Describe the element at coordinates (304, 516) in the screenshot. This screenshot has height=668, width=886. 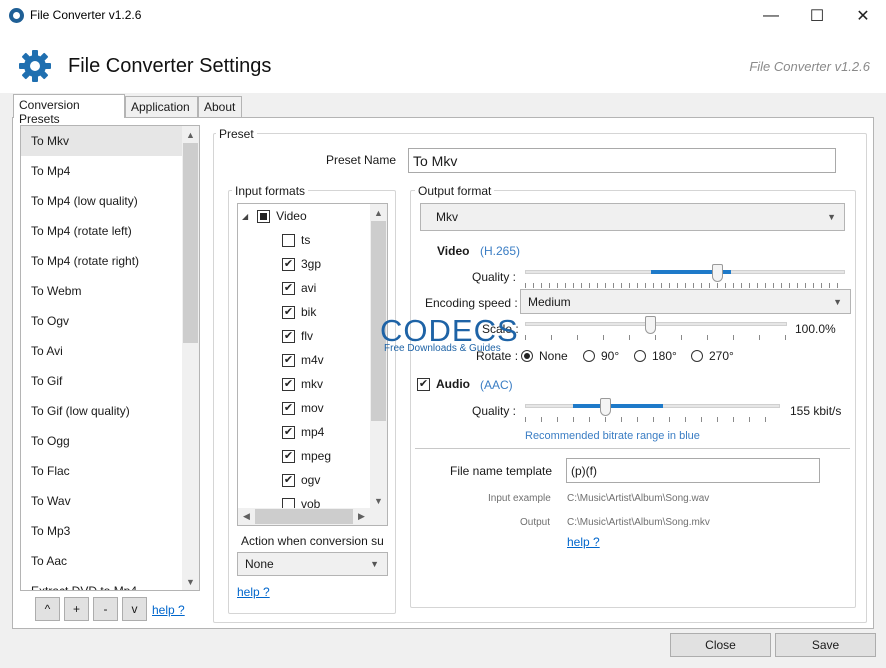
I see `formats-hscroll-thumb` at that location.